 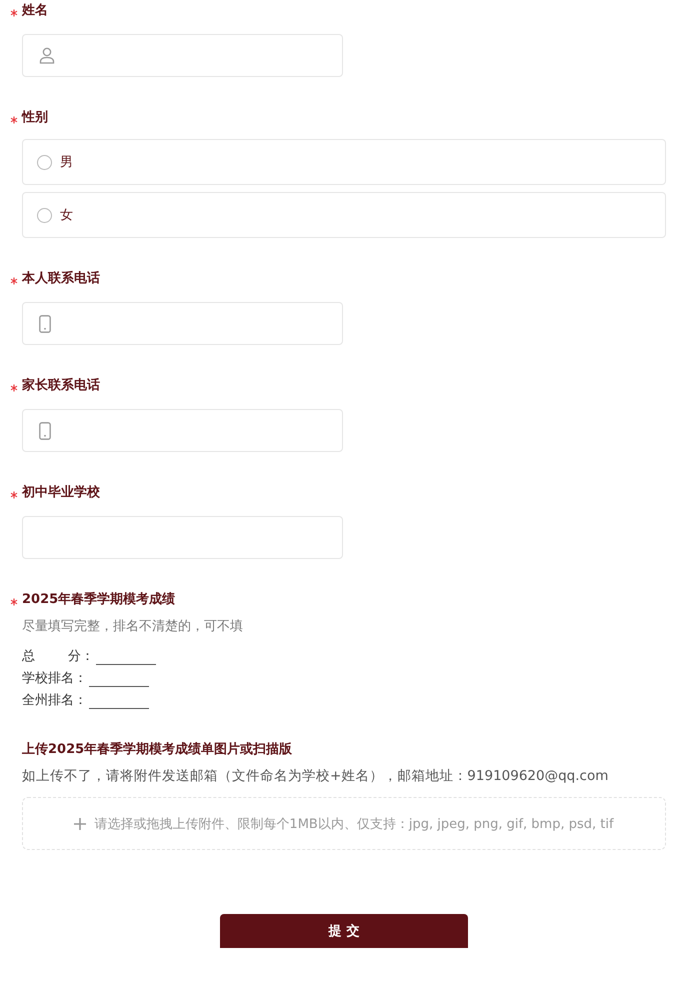 I want to click on field-label: 性别, so click(x=35, y=117).